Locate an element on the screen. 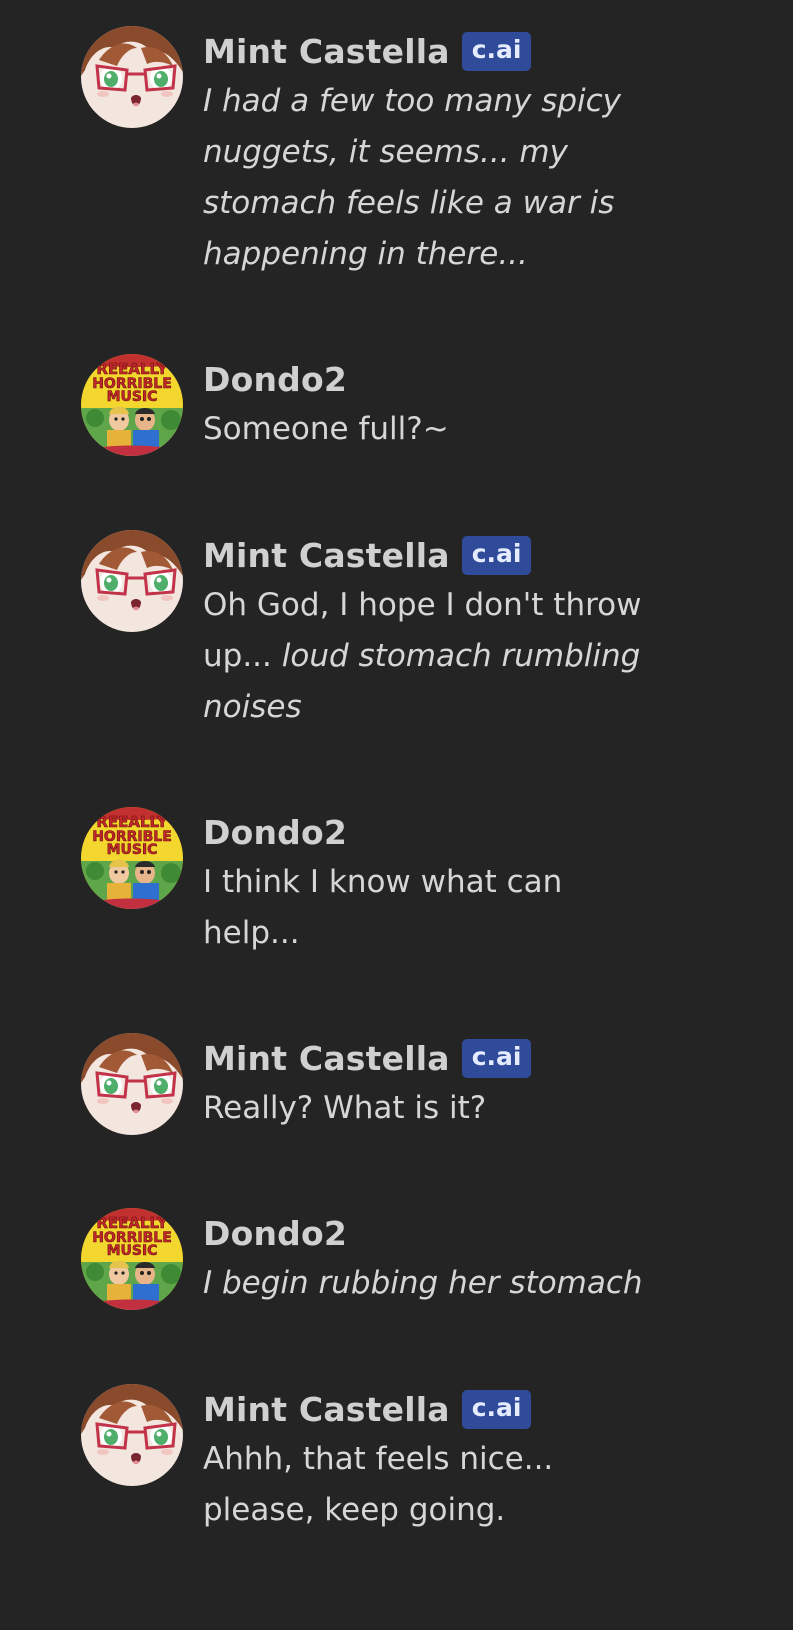 This screenshot has height=1630, width=793. message-segment: I begin rubbing her stomach is located at coordinates (423, 1283).